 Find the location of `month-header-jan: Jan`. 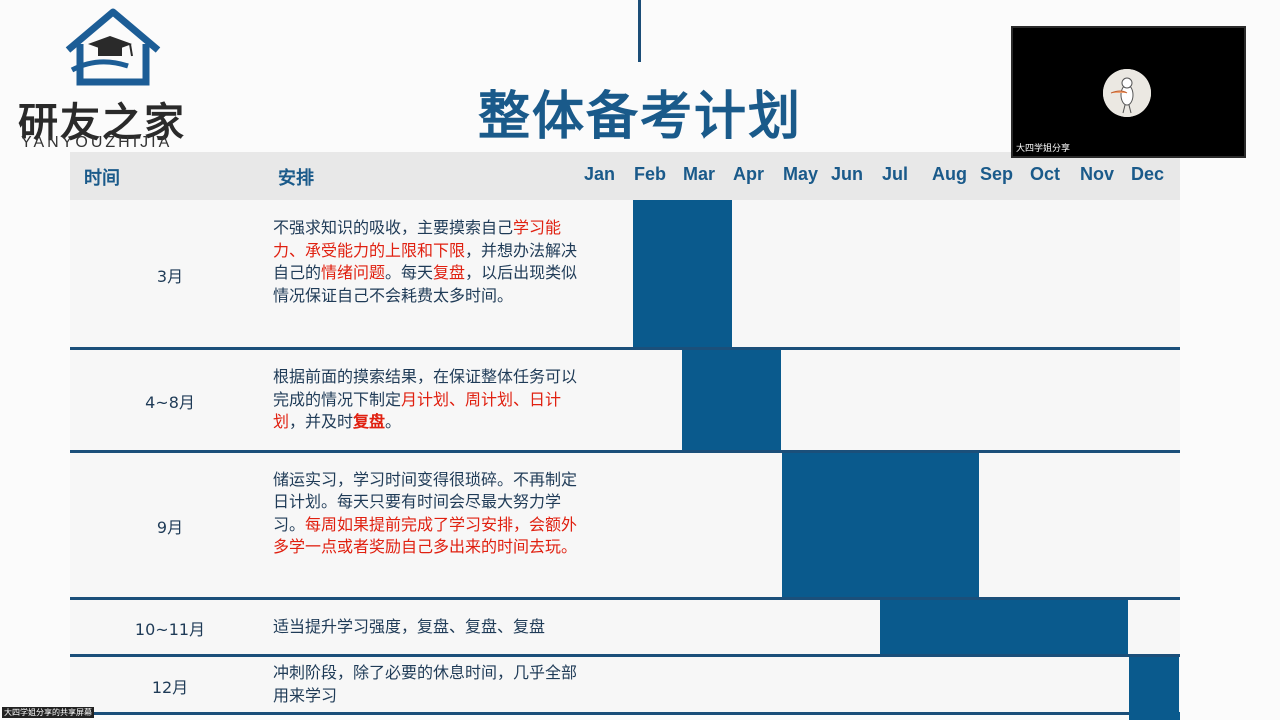

month-header-jan: Jan is located at coordinates (600, 174).